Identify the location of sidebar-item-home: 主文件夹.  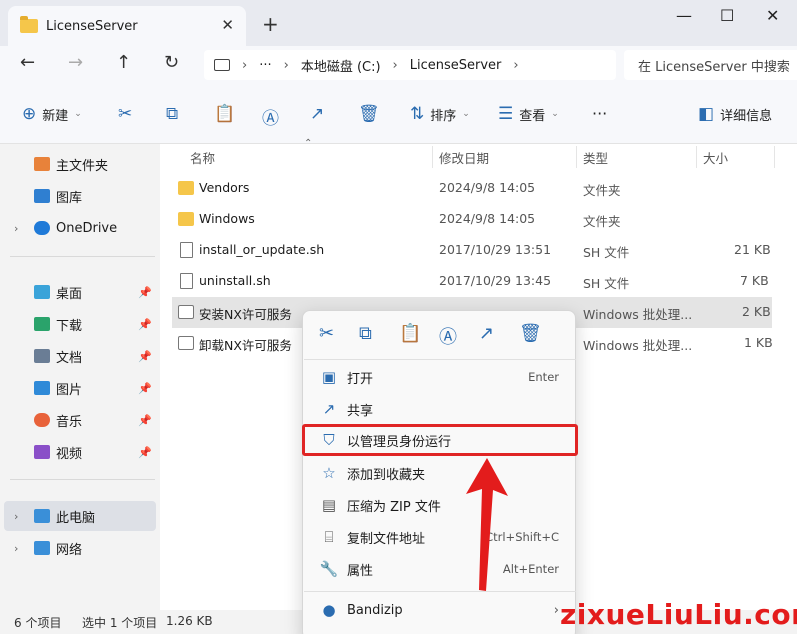
(80, 164).